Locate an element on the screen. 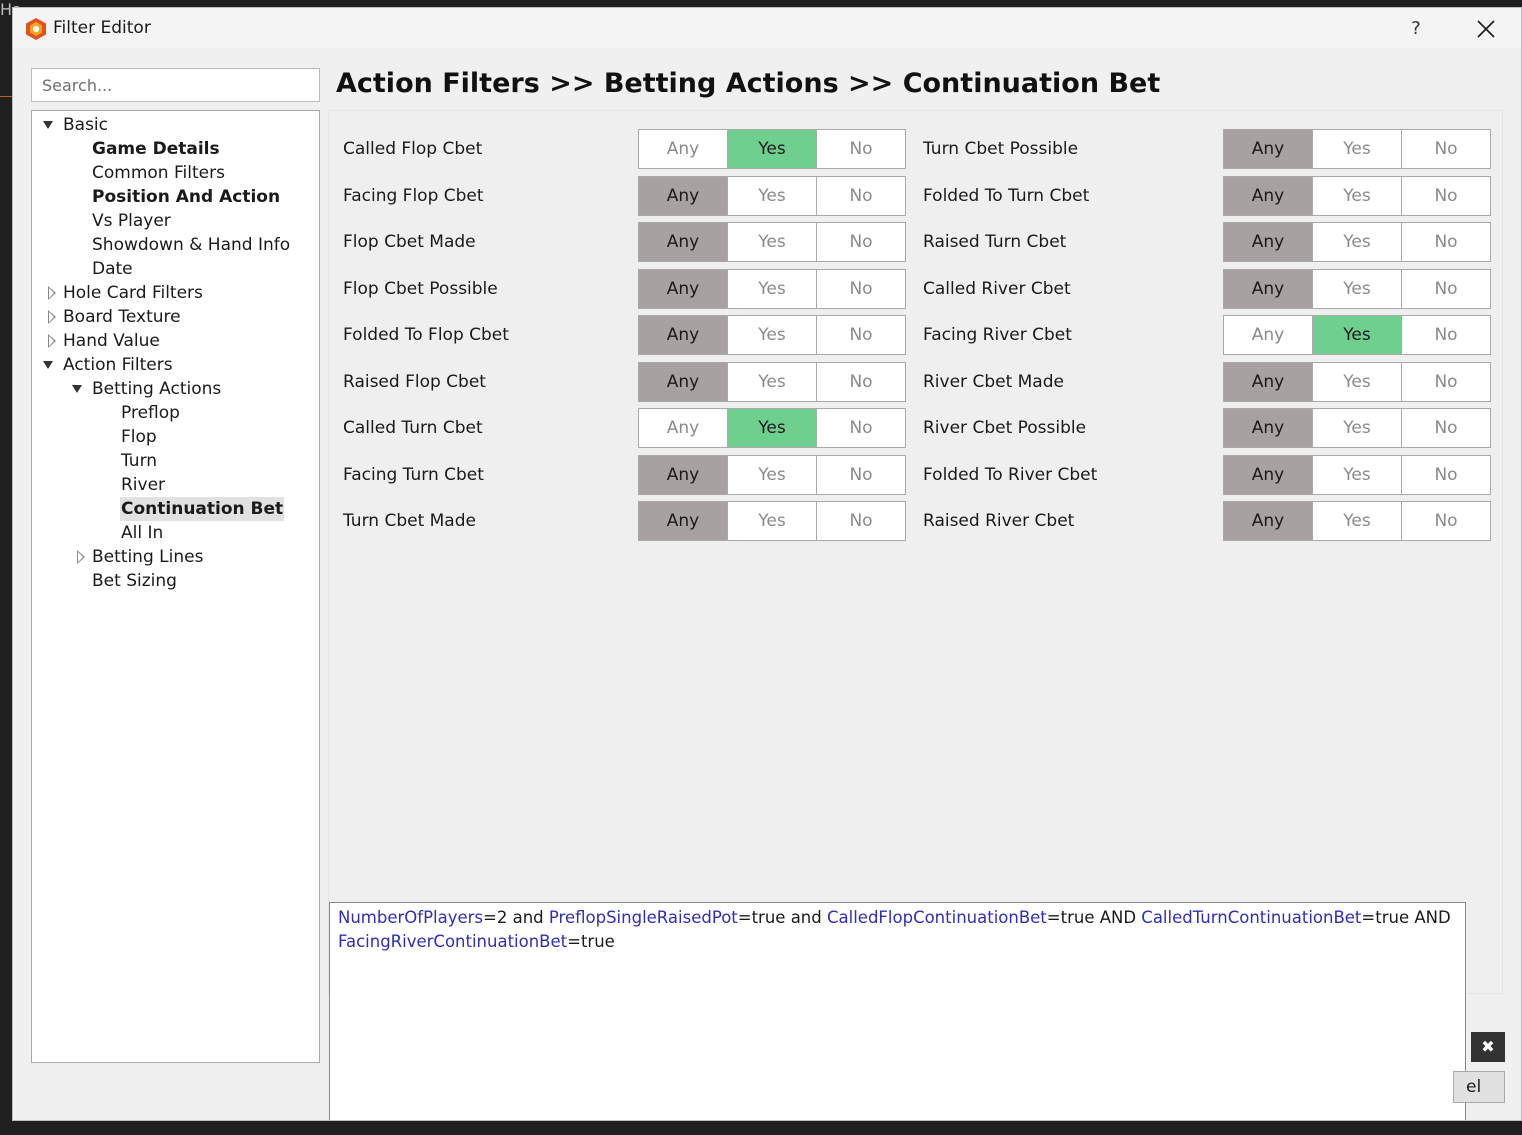 The width and height of the screenshot is (1522, 1135). tree-item-hand-value: Hand Value is located at coordinates (175, 341).